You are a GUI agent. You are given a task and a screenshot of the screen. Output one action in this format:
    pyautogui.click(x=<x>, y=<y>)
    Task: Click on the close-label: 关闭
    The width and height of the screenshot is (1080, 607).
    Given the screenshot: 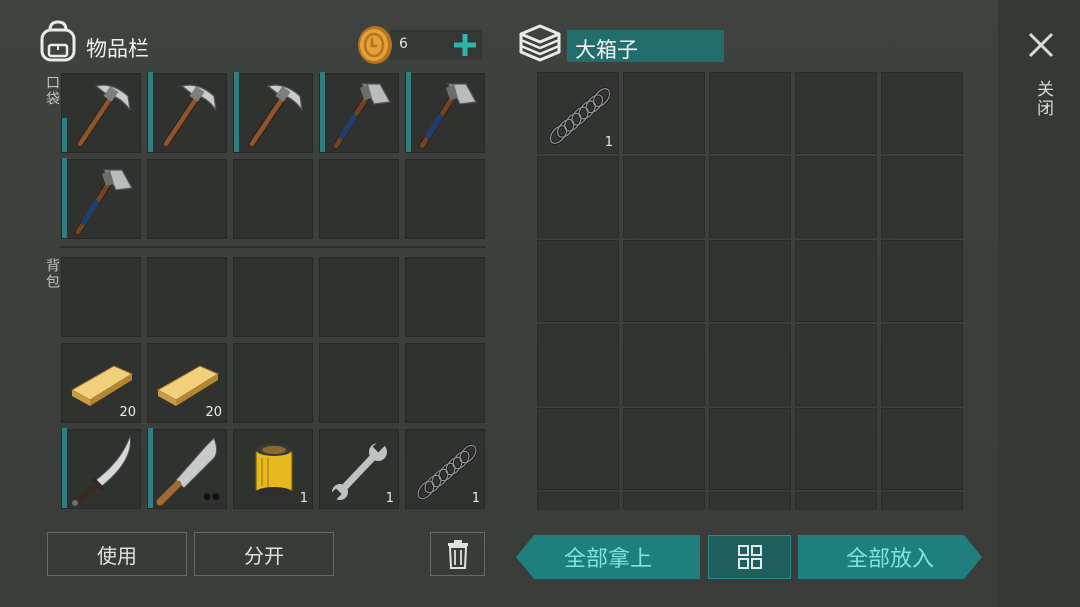 What is the action you would take?
    pyautogui.click(x=1043, y=99)
    